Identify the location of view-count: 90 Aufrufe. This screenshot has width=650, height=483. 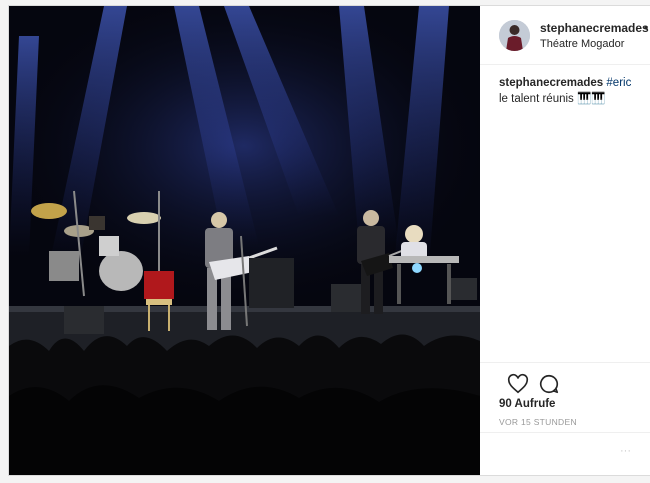
(527, 404).